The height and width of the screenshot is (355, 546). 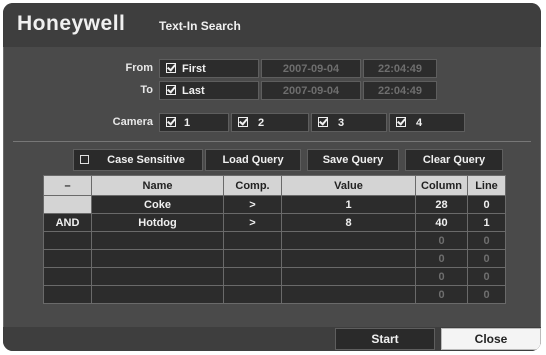 What do you see at coordinates (157, 222) in the screenshot?
I see `cell-name: Hotdog` at bounding box center [157, 222].